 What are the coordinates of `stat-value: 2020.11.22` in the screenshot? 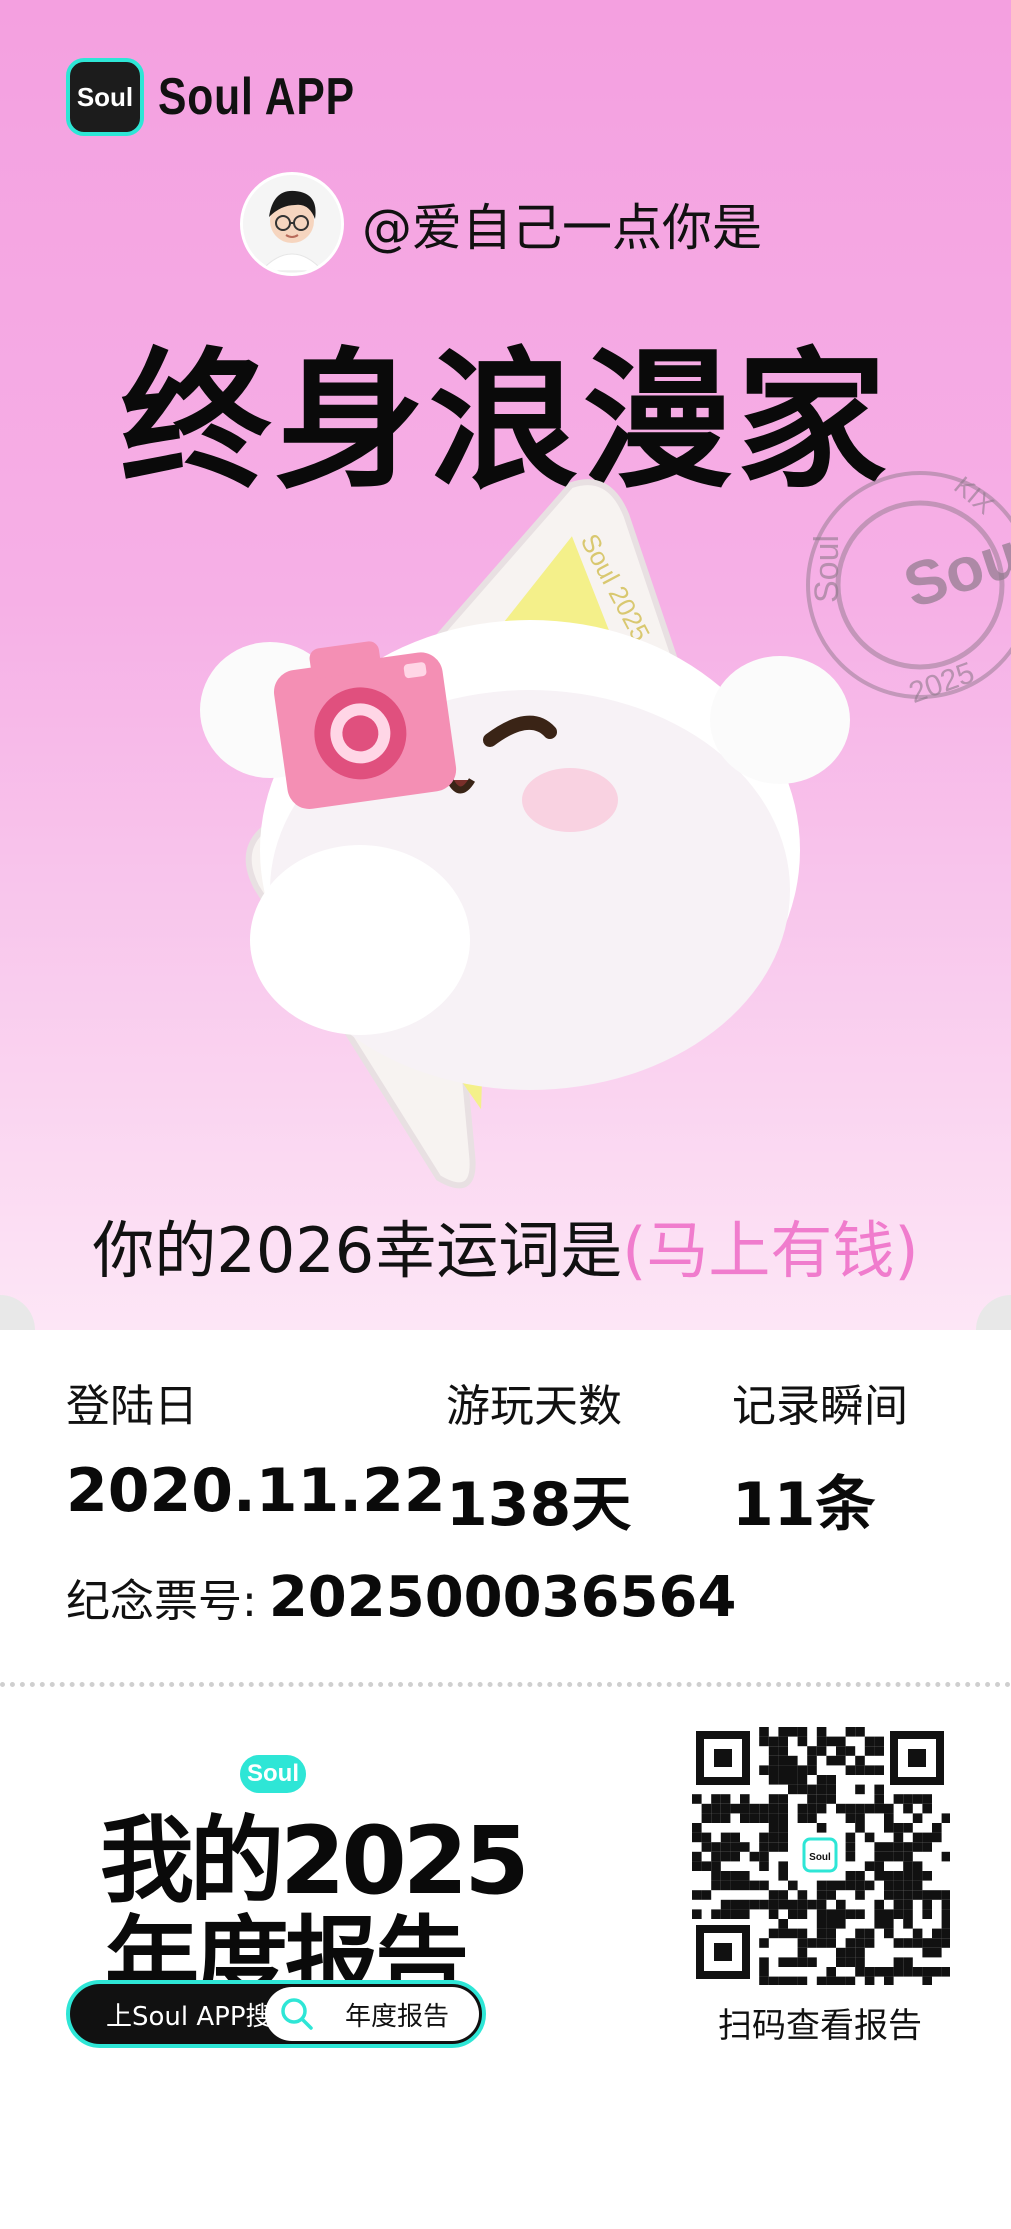 It's located at (256, 1491).